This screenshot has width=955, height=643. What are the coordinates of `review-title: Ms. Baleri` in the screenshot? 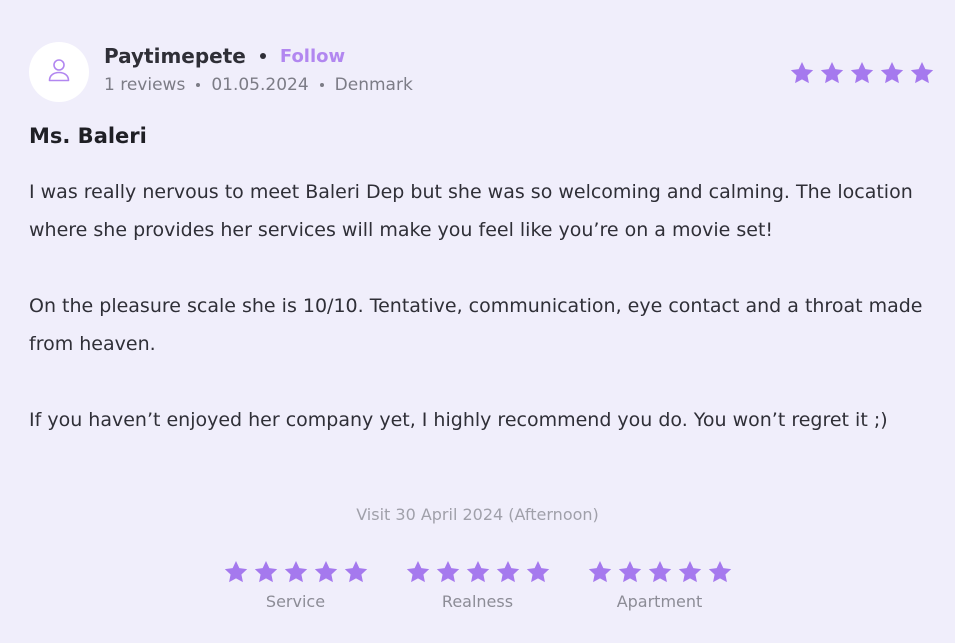 It's located at (88, 136).